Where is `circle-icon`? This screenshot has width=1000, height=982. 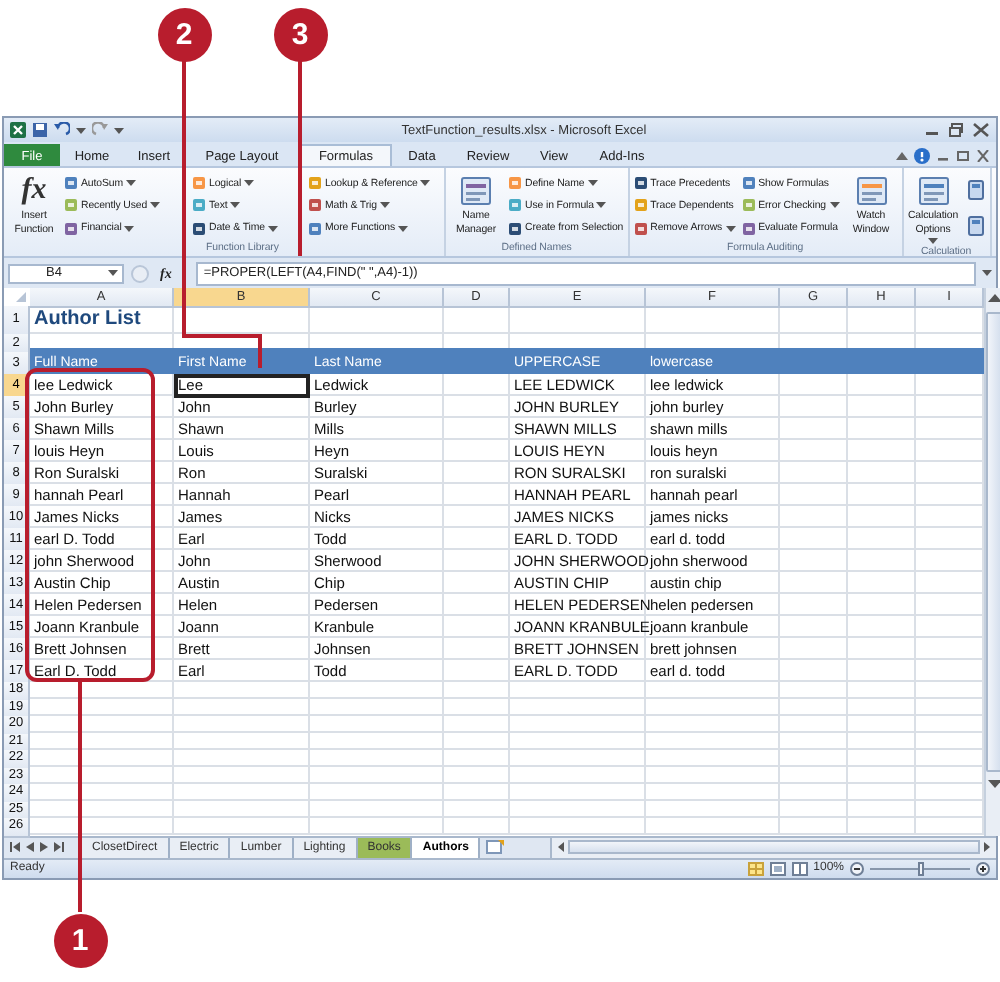
circle-icon is located at coordinates (140, 273).